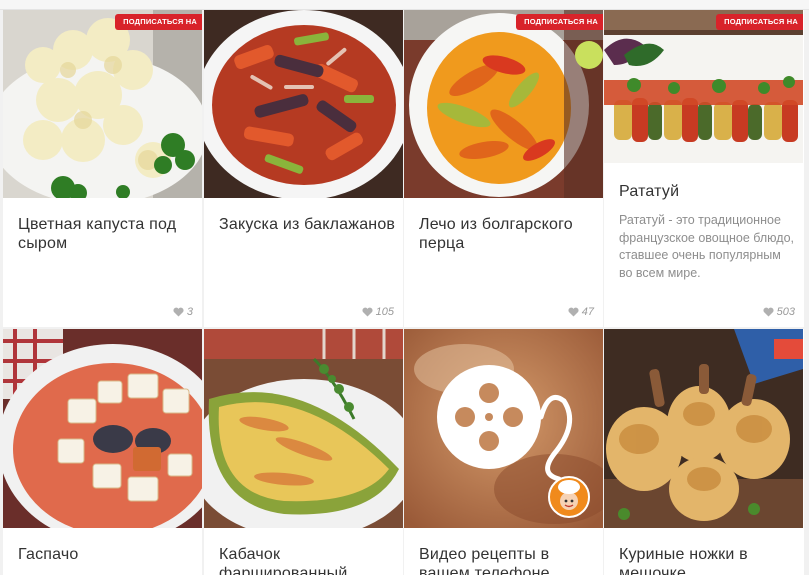 The width and height of the screenshot is (809, 575). Describe the element at coordinates (587, 312) in the screenshot. I see `likes-count: 47` at that location.